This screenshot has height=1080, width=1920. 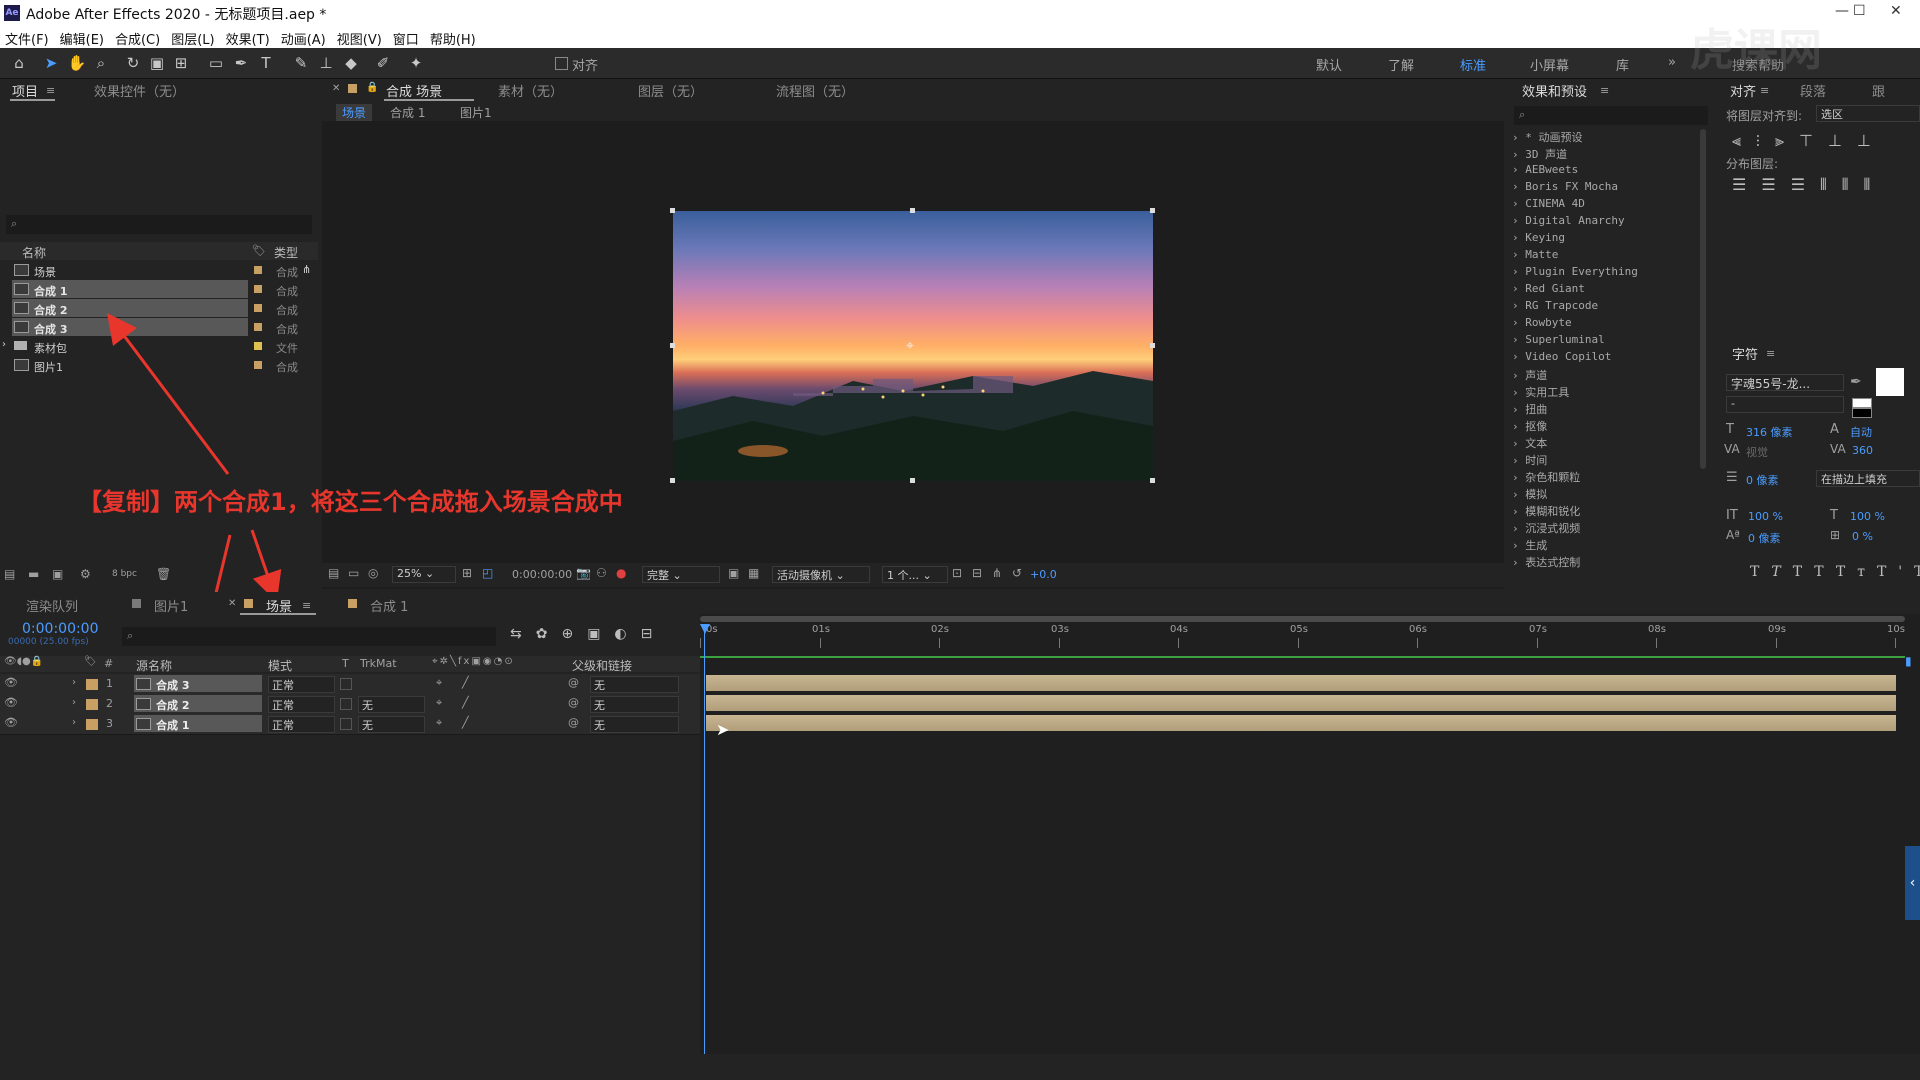 What do you see at coordinates (424, 574) in the screenshot?
I see `zoom-dropdown: 25% ⌄` at bounding box center [424, 574].